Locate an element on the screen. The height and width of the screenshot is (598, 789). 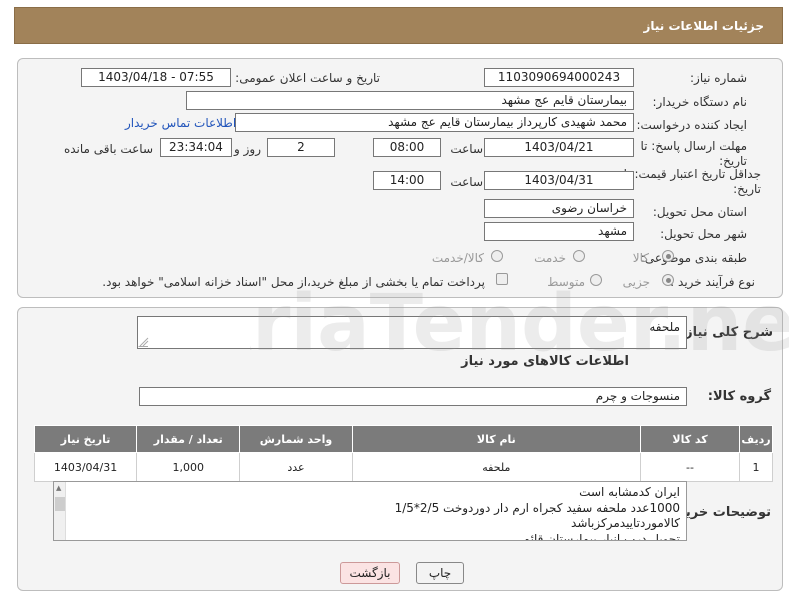
goods-info-title: اطلاعات کالاهای مورد نیاز is located at coordinates (545, 361).